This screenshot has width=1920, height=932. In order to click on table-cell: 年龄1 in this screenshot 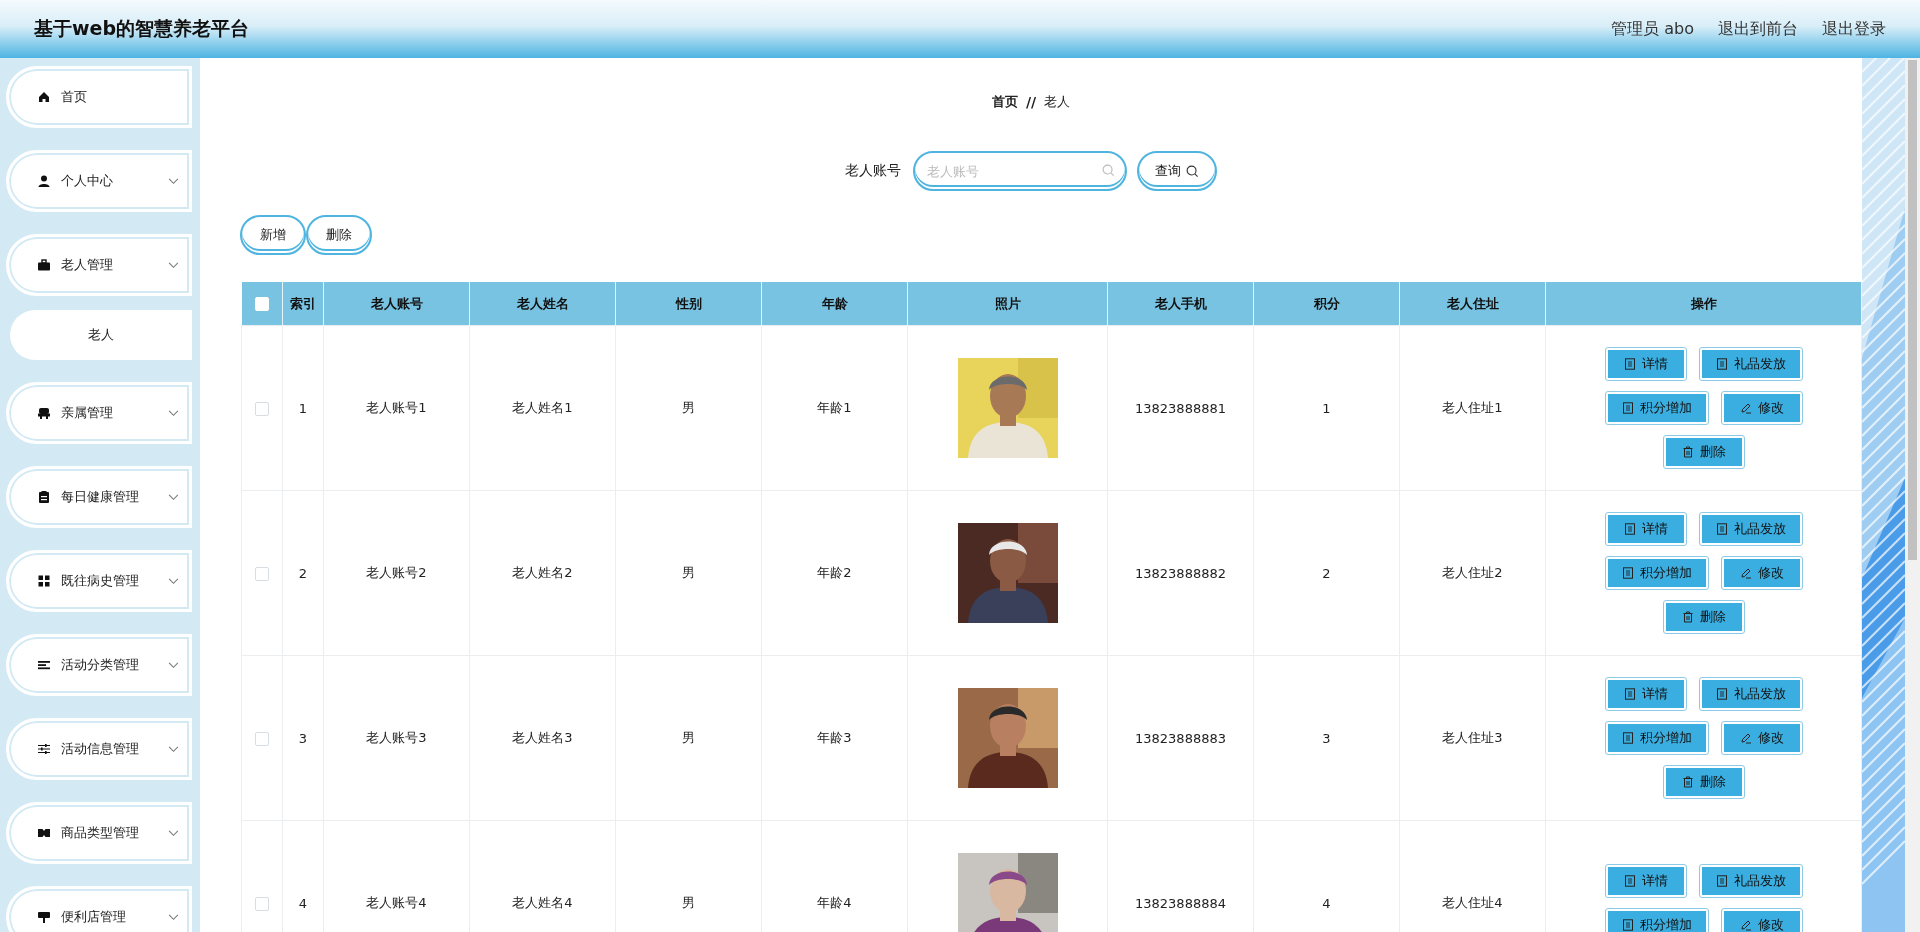, I will do `click(834, 408)`.